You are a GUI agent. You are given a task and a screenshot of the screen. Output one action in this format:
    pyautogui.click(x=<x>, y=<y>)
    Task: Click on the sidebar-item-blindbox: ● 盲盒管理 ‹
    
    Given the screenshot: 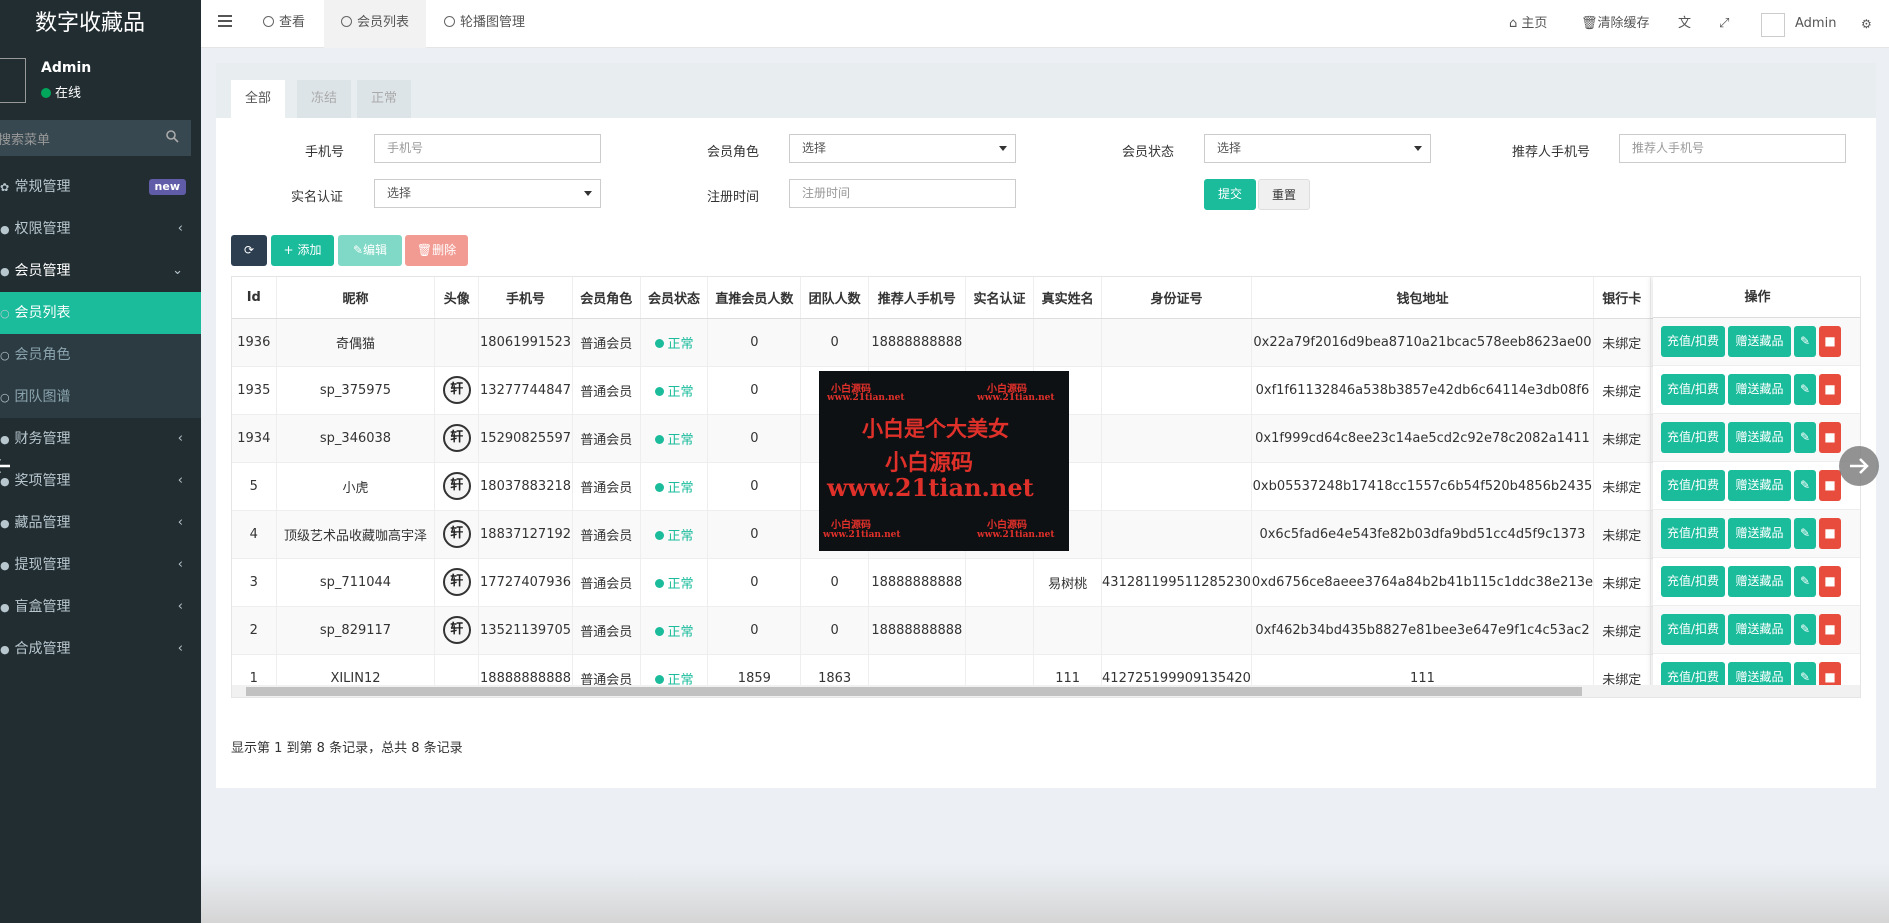 What is the action you would take?
    pyautogui.click(x=100, y=607)
    